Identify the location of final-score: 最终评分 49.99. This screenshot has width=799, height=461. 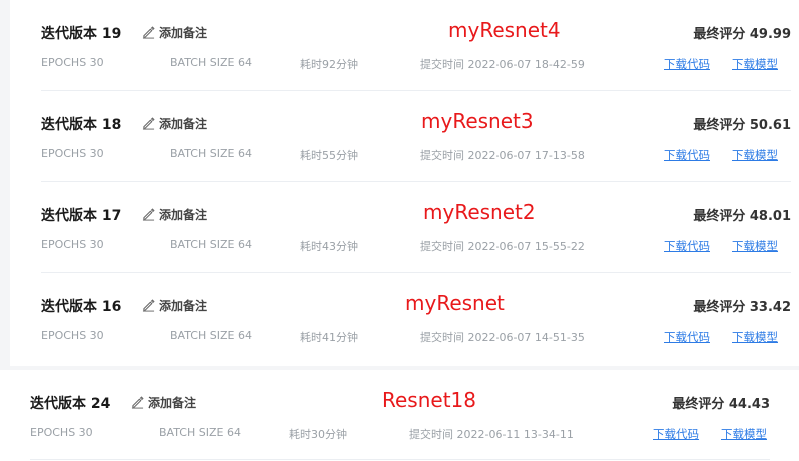
(742, 34).